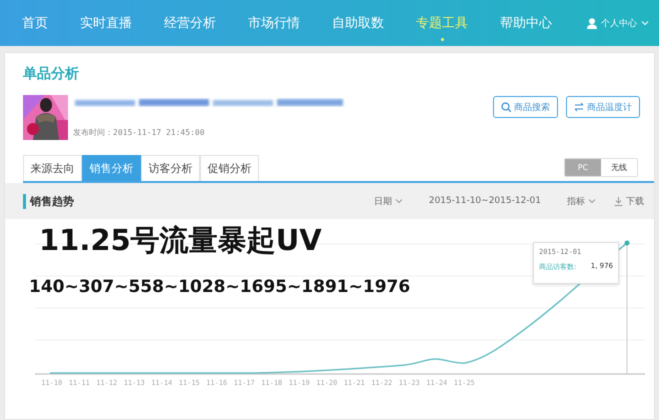 Image resolution: width=659 pixels, height=420 pixels. Describe the element at coordinates (583, 167) in the screenshot. I see `device-toggle: PC` at that location.